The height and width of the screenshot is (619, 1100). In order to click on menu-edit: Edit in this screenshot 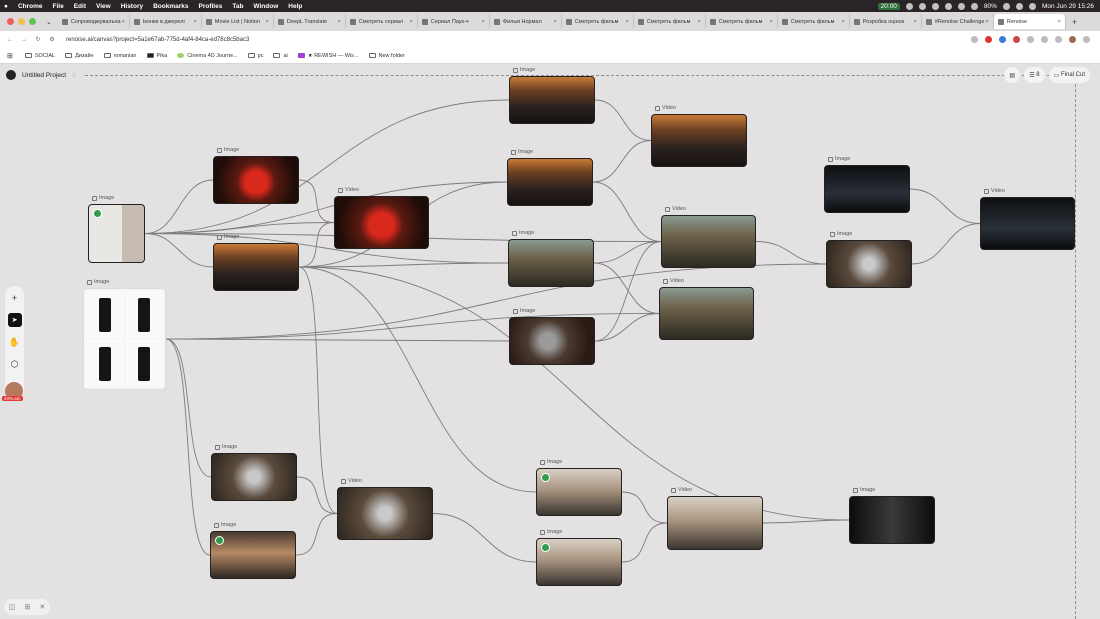, I will do `click(80, 6)`.